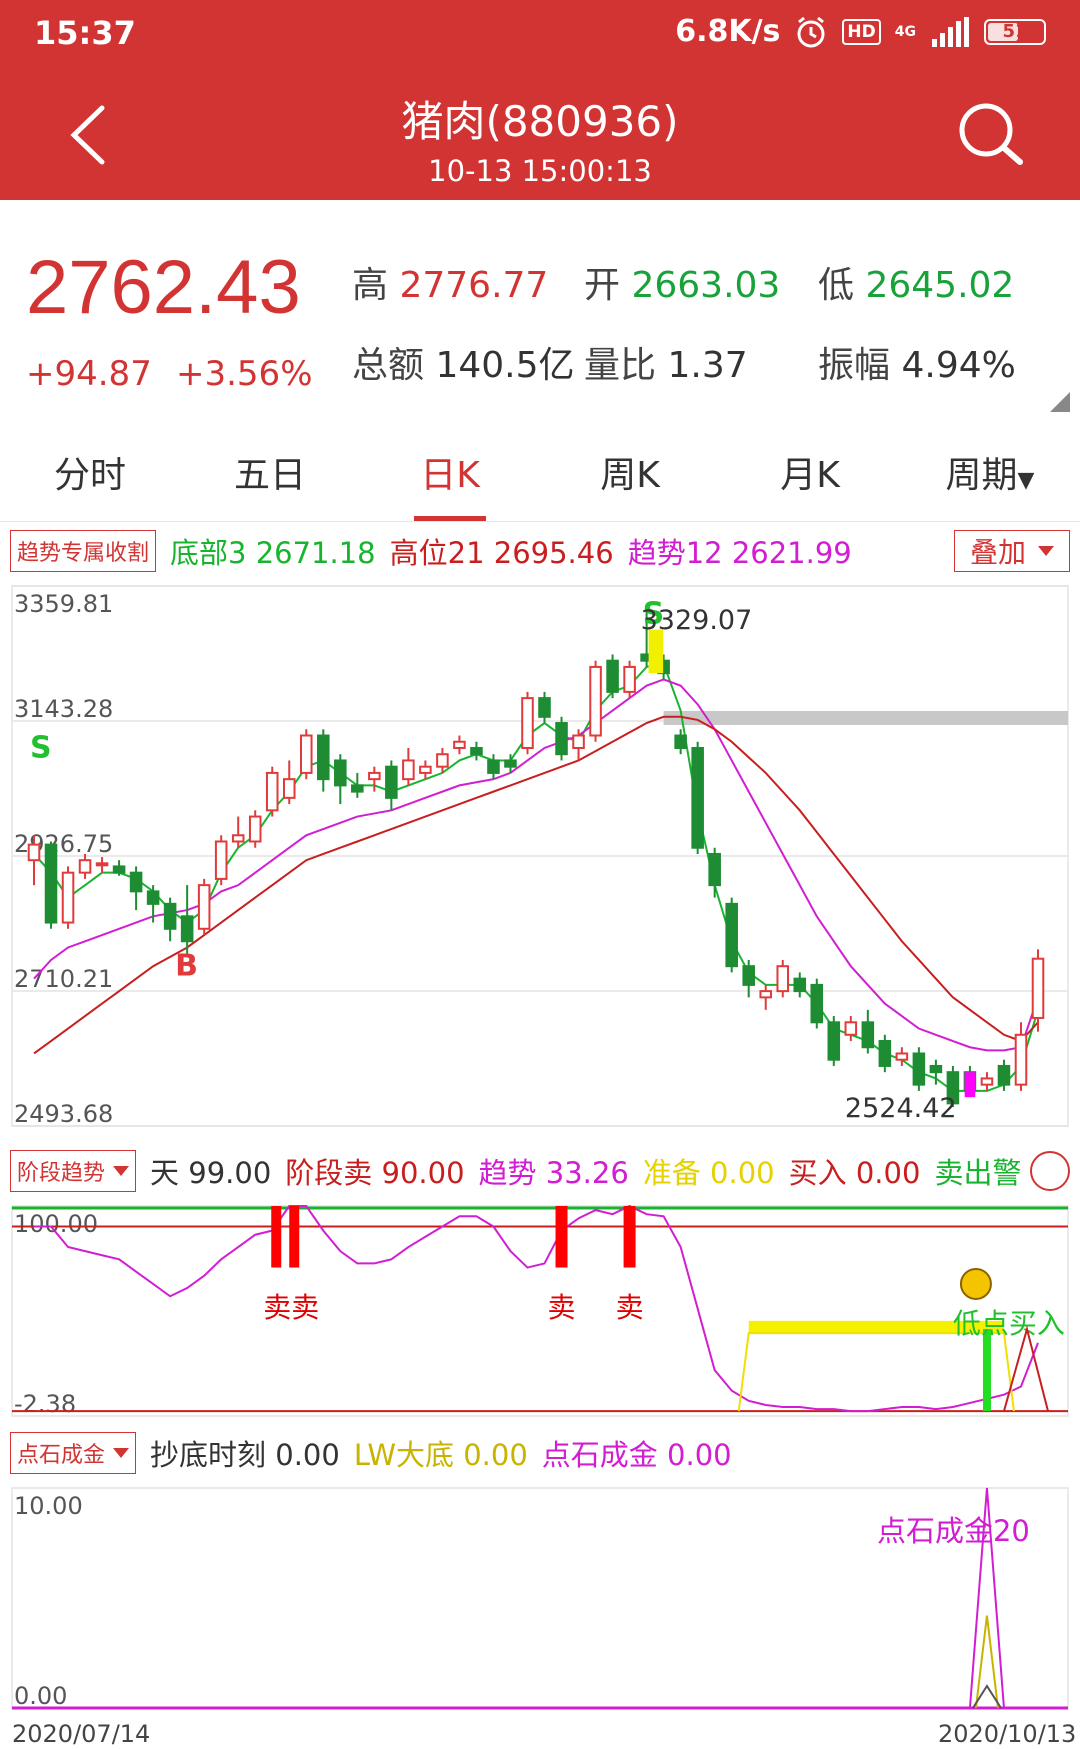 This screenshot has width=1080, height=1749. What do you see at coordinates (697, 620) in the screenshot?
I see `max-price-label: 3329.07` at bounding box center [697, 620].